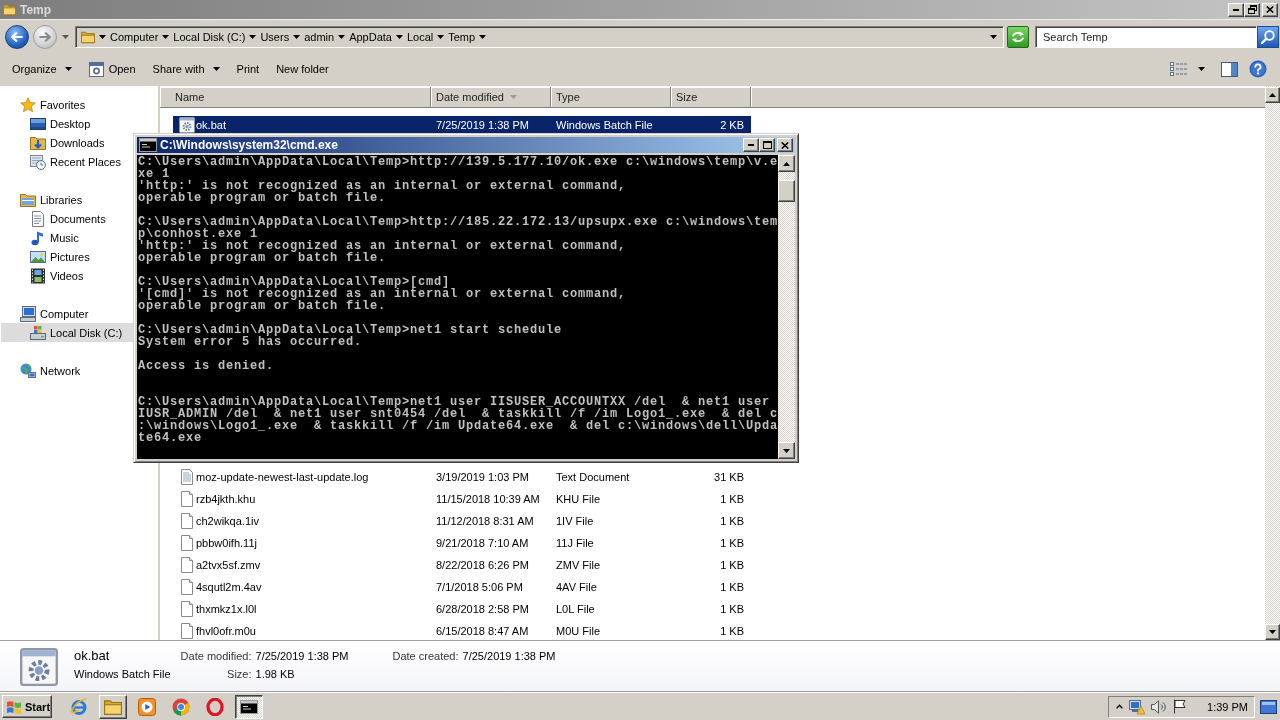  What do you see at coordinates (122, 674) in the screenshot?
I see `details-file-type: Windows Batch File` at bounding box center [122, 674].